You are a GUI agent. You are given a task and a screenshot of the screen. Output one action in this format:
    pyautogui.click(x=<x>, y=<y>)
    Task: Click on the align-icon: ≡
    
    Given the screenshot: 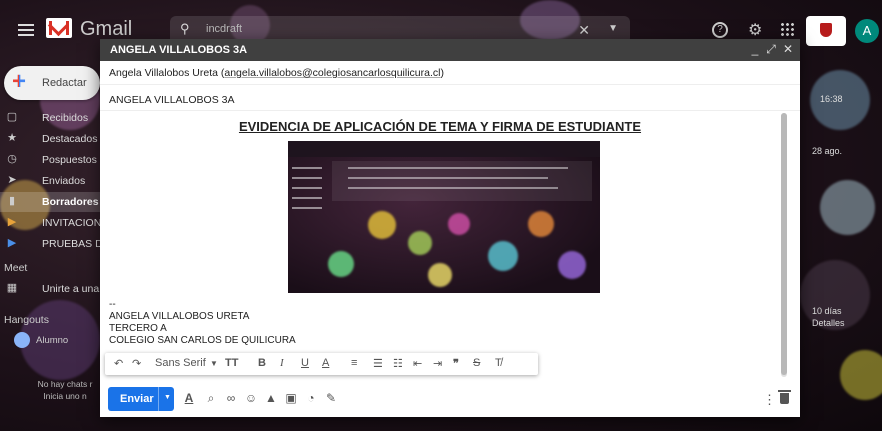 What is the action you would take?
    pyautogui.click(x=354, y=363)
    